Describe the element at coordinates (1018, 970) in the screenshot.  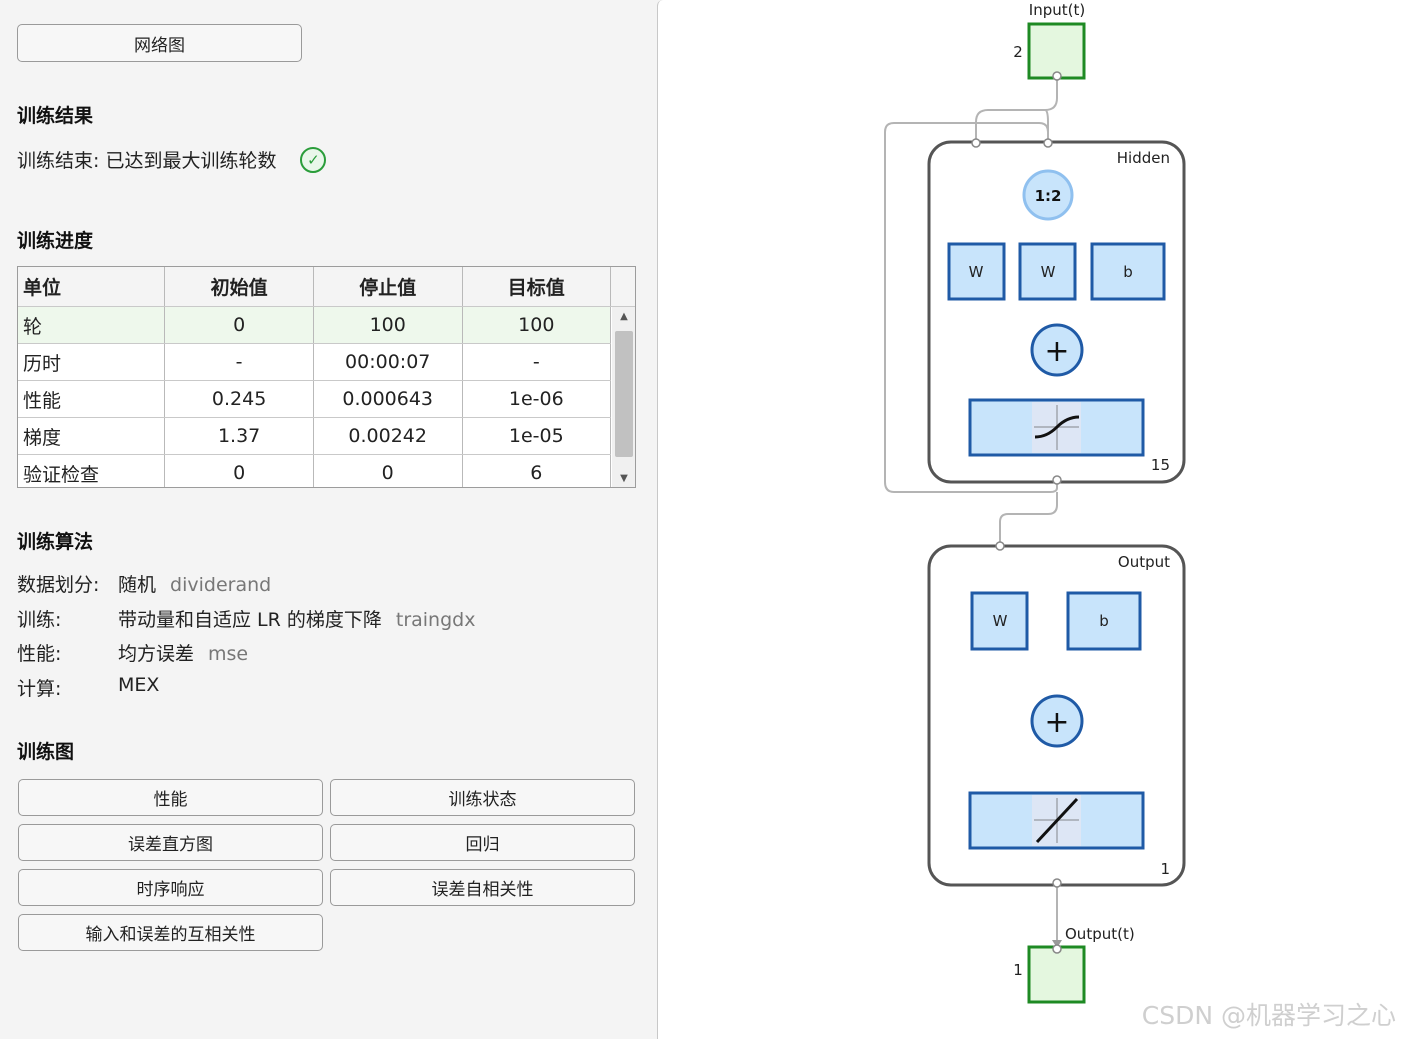
I see `output-t-size: 1` at that location.